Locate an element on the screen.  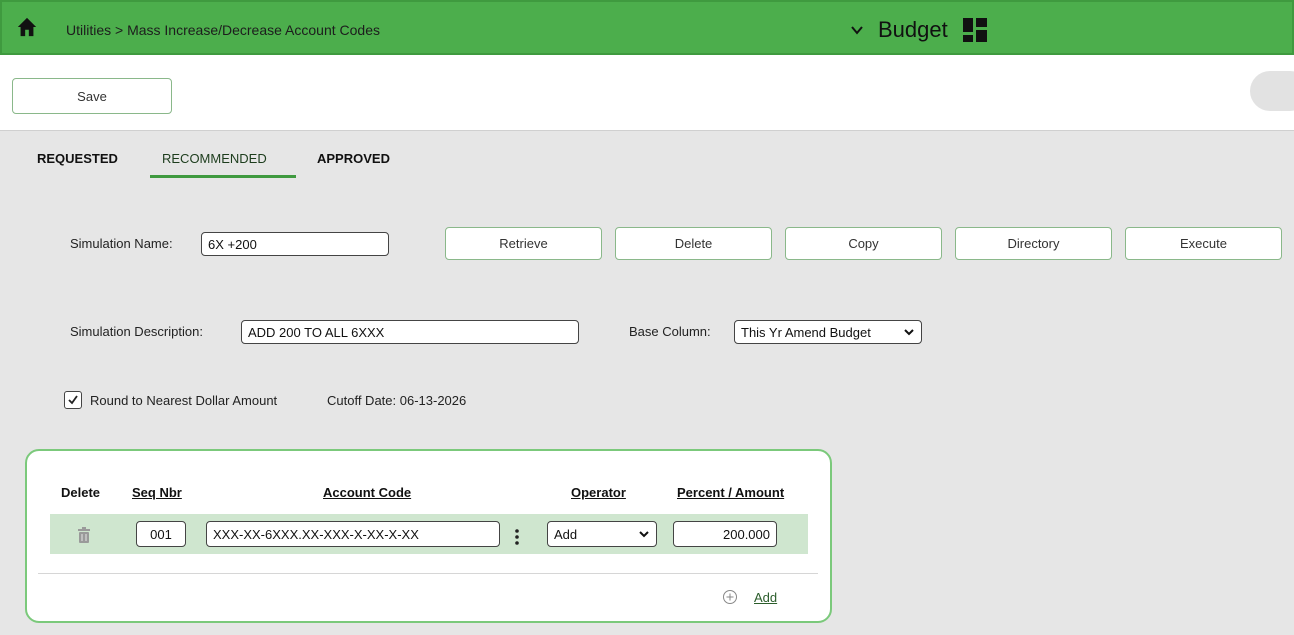
home-icon is located at coordinates (27, 27).